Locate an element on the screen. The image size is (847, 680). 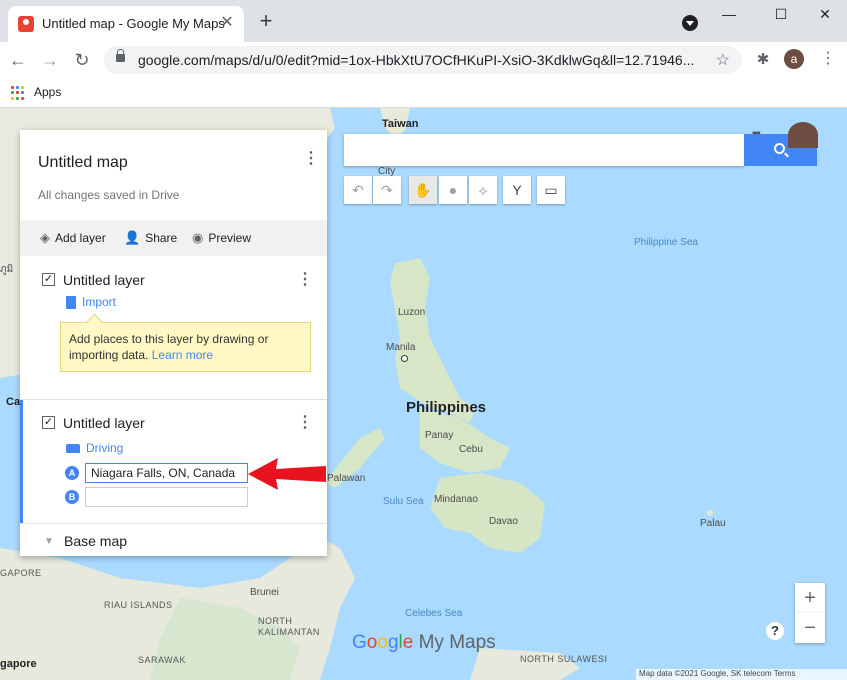
driving-mode-link: Driving is located at coordinates (94, 448).